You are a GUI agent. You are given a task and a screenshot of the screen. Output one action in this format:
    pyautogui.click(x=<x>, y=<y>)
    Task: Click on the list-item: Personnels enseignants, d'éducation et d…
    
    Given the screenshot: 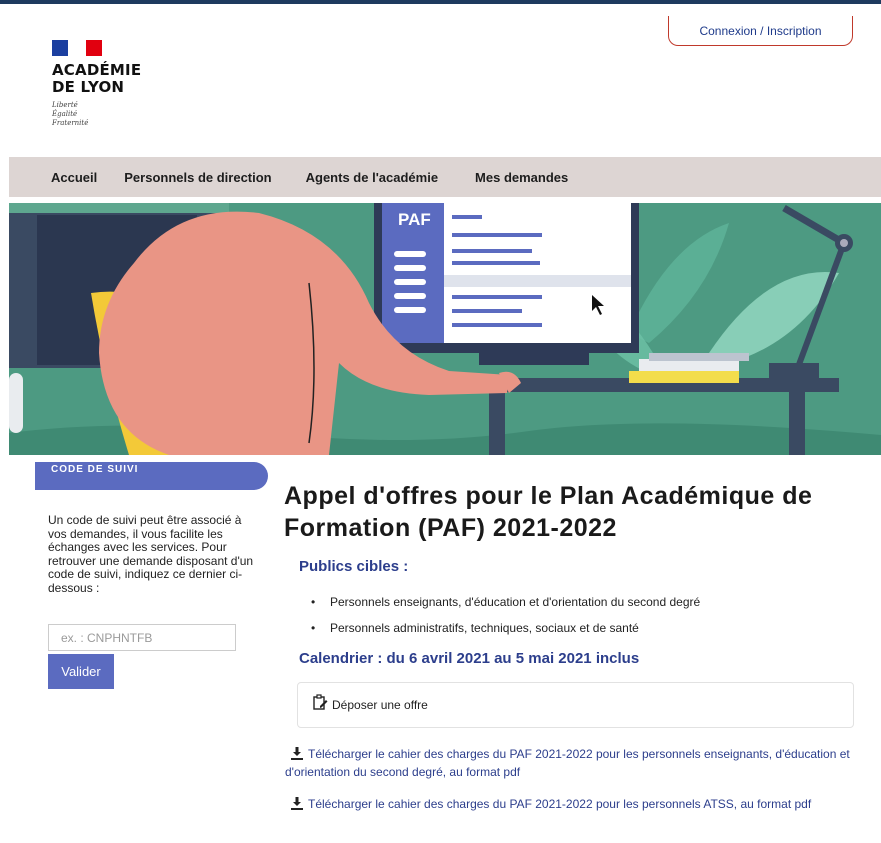 What is the action you would take?
    pyautogui.click(x=502, y=602)
    